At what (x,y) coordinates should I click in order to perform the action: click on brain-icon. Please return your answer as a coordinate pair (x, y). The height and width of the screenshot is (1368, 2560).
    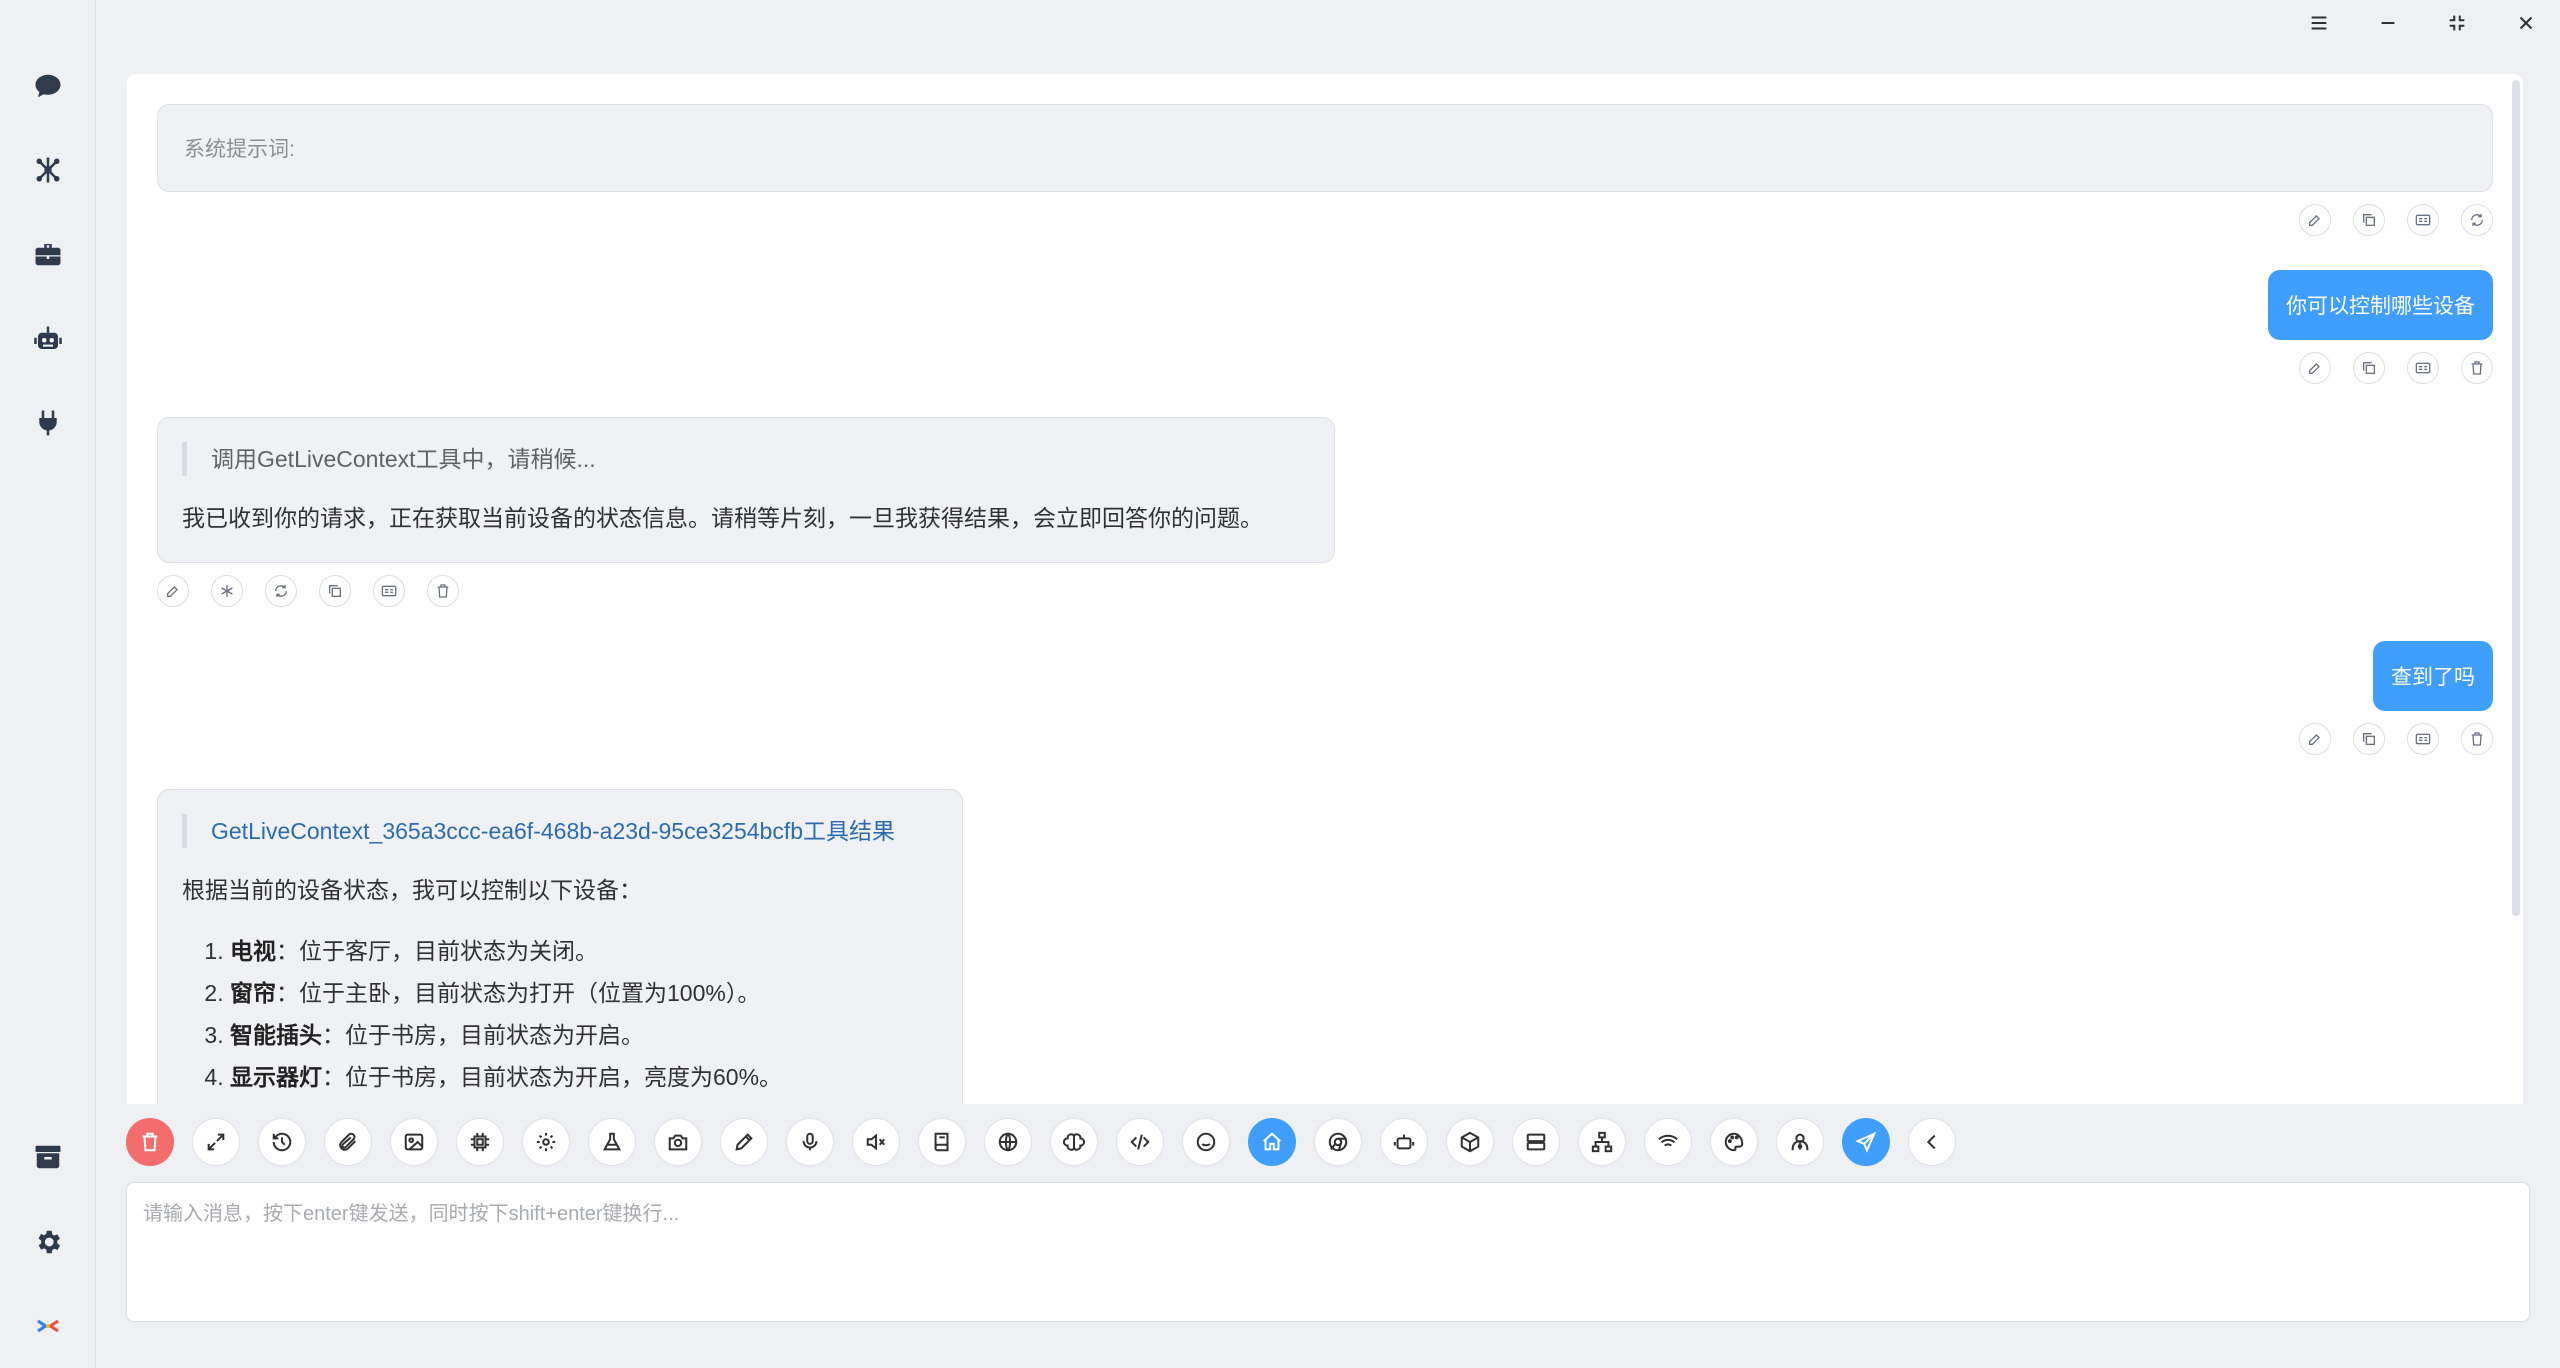
    Looking at the image, I should click on (1074, 1142).